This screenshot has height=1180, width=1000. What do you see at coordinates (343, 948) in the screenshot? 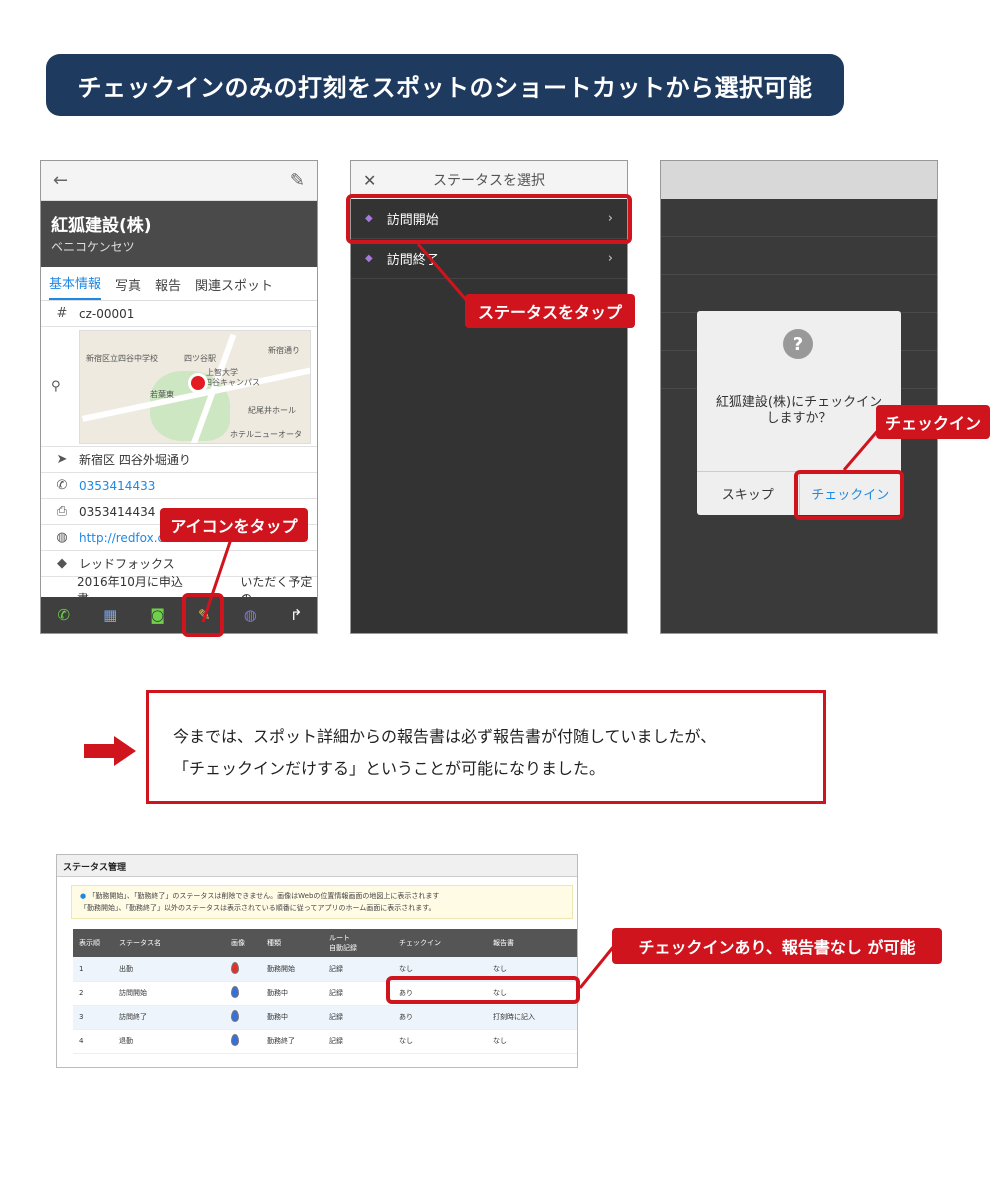
I see `col-route-line2: 自動記録` at bounding box center [343, 948].